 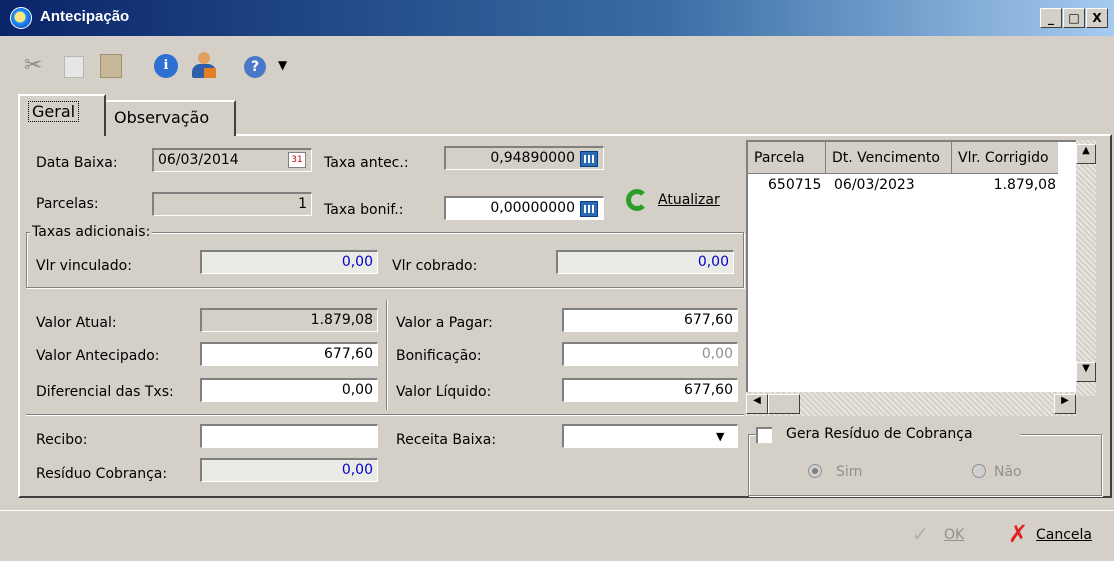 I want to click on minimize-button: _, so click(x=1051, y=18).